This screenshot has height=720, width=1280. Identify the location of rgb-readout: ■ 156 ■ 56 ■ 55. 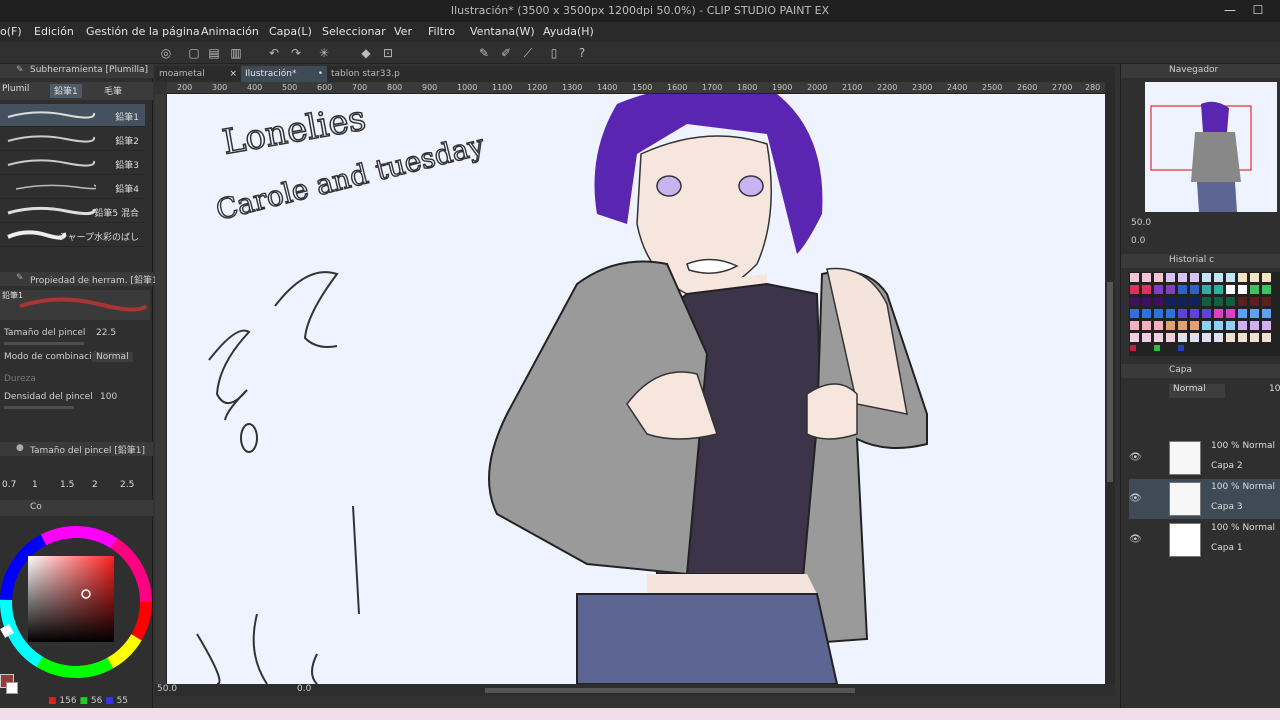
(88, 701).